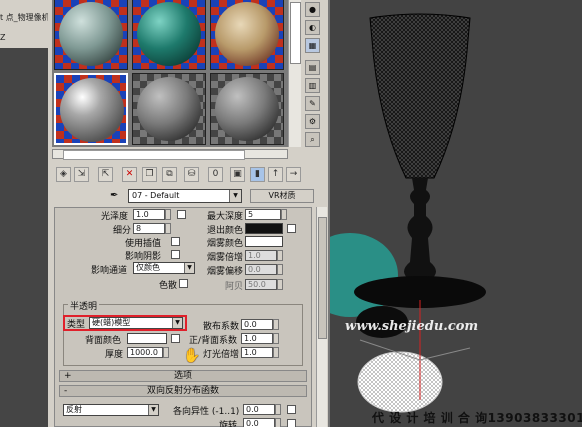  Describe the element at coordinates (192, 356) in the screenshot. I see `hand-cursor-icon: ✋` at that location.